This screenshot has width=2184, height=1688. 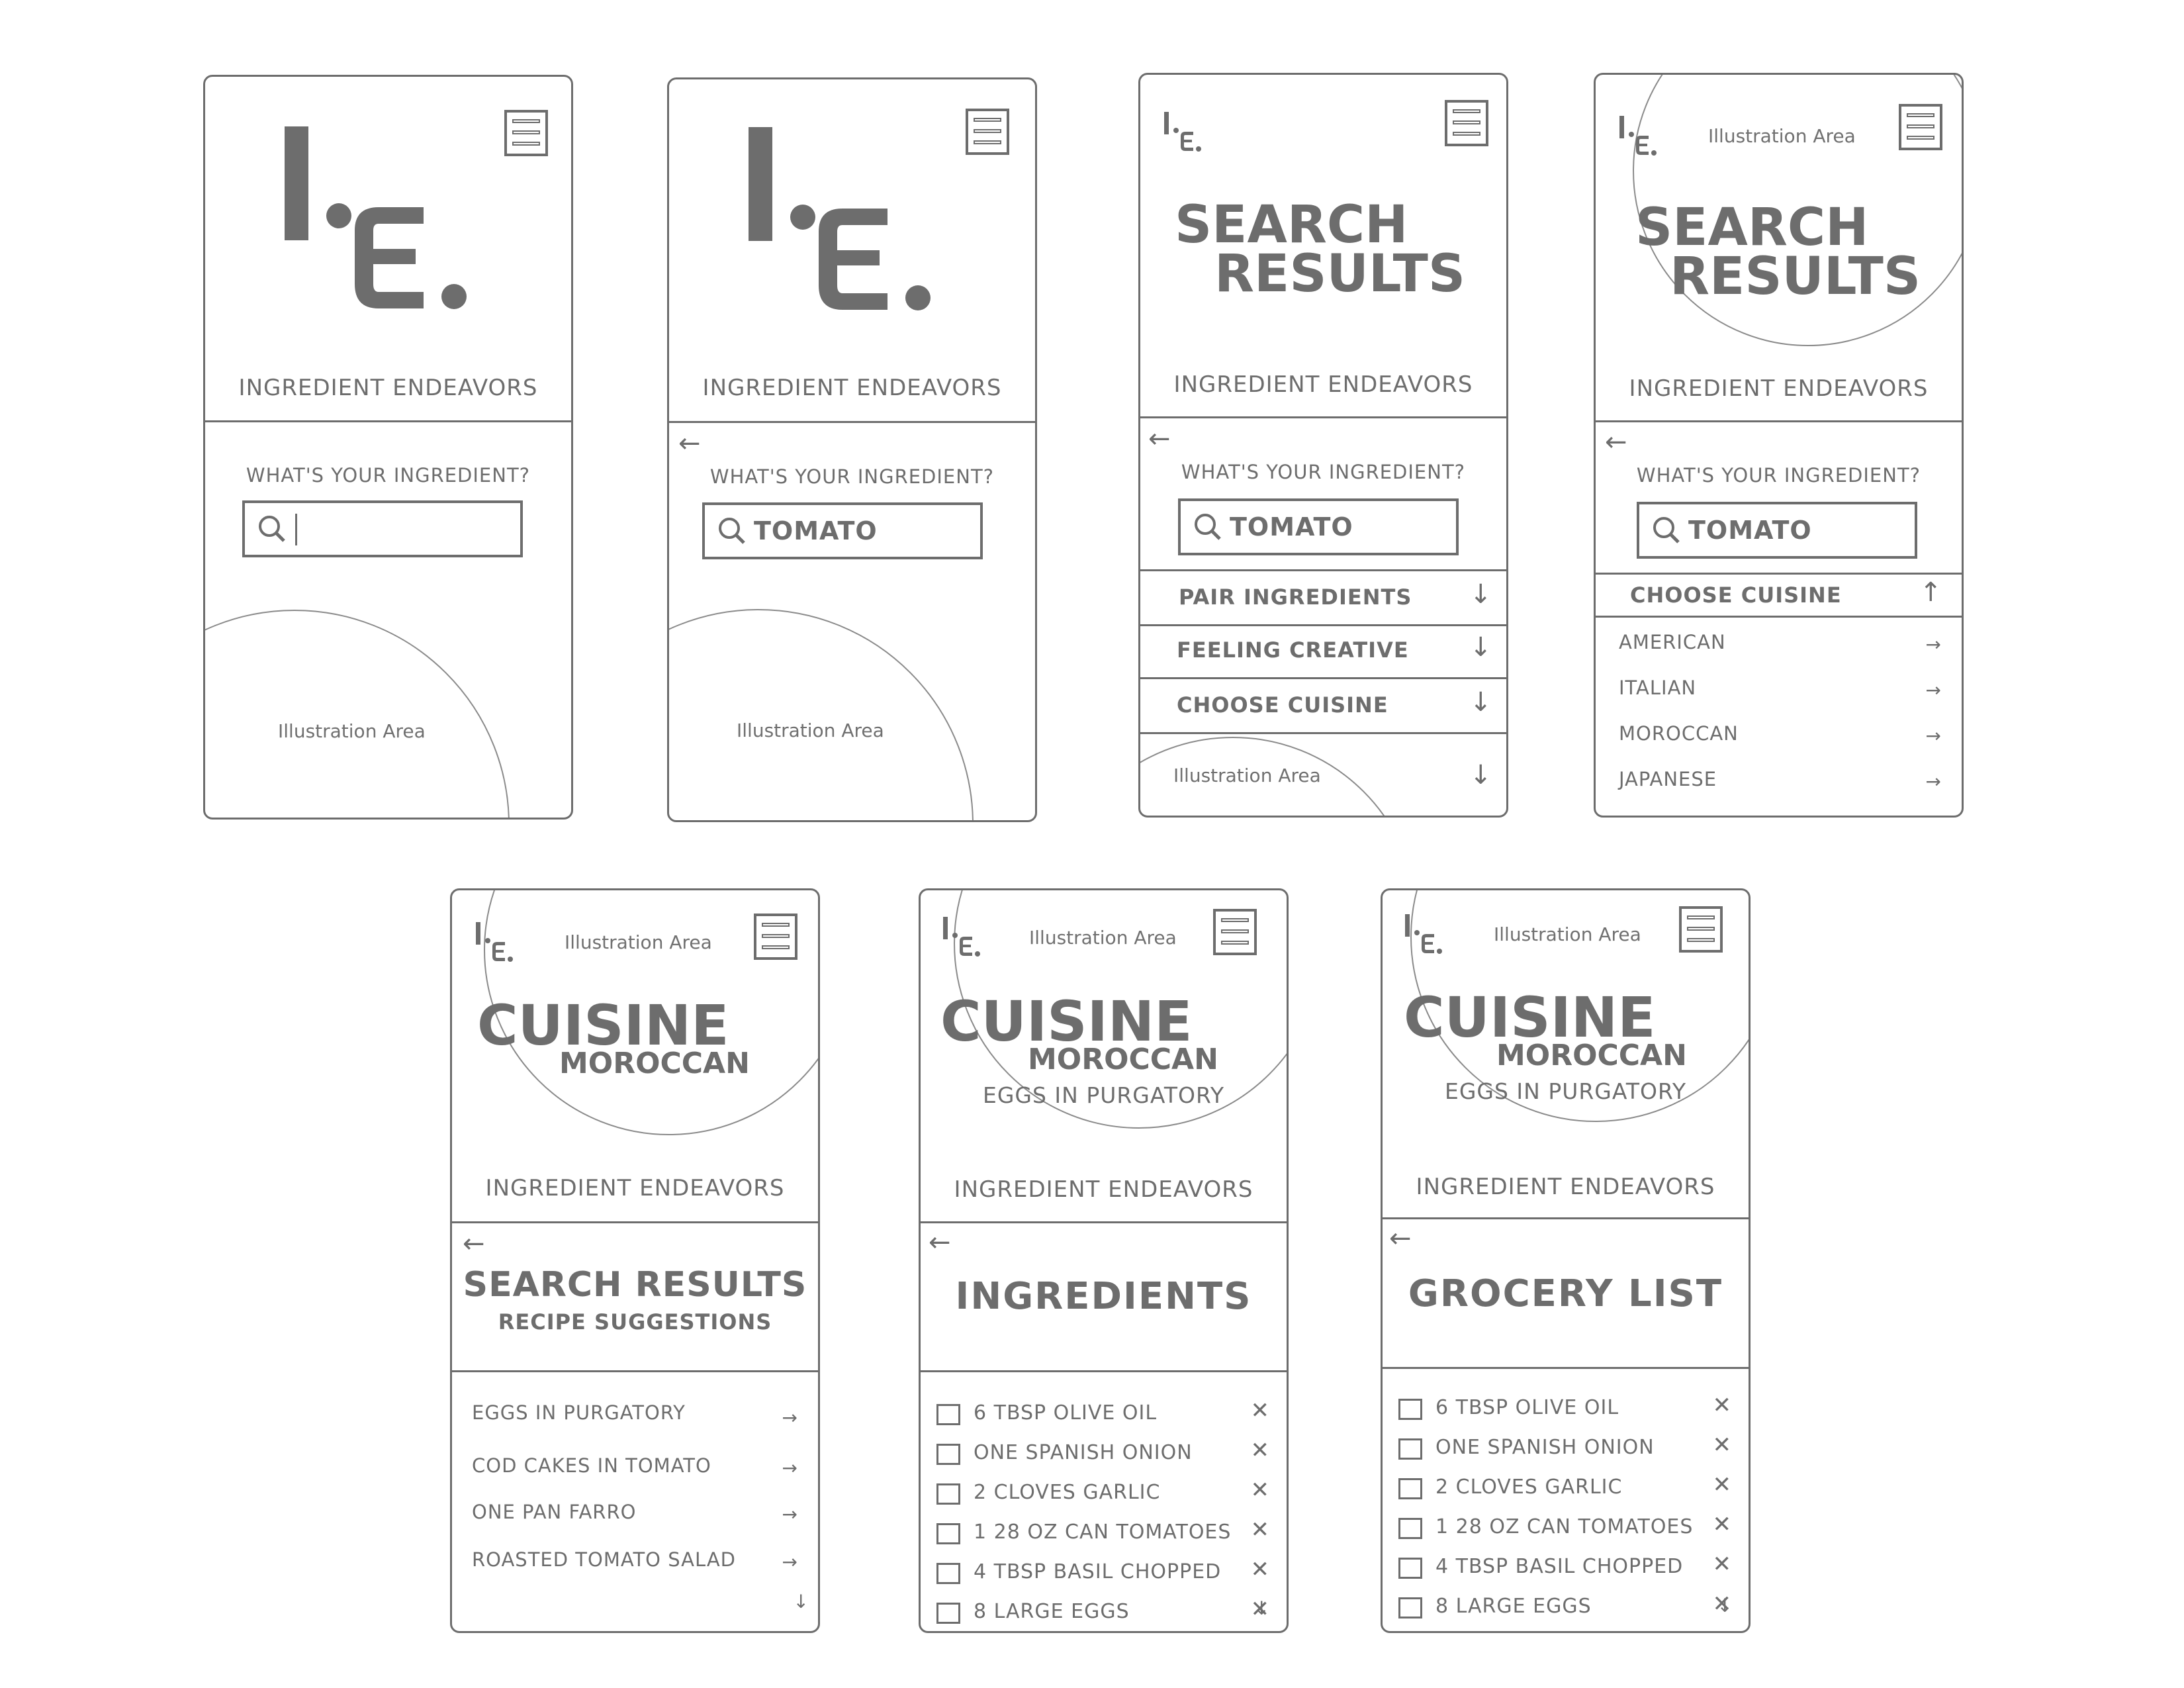 I want to click on cuisine-option-american: AMERICAN →, so click(x=1780, y=643).